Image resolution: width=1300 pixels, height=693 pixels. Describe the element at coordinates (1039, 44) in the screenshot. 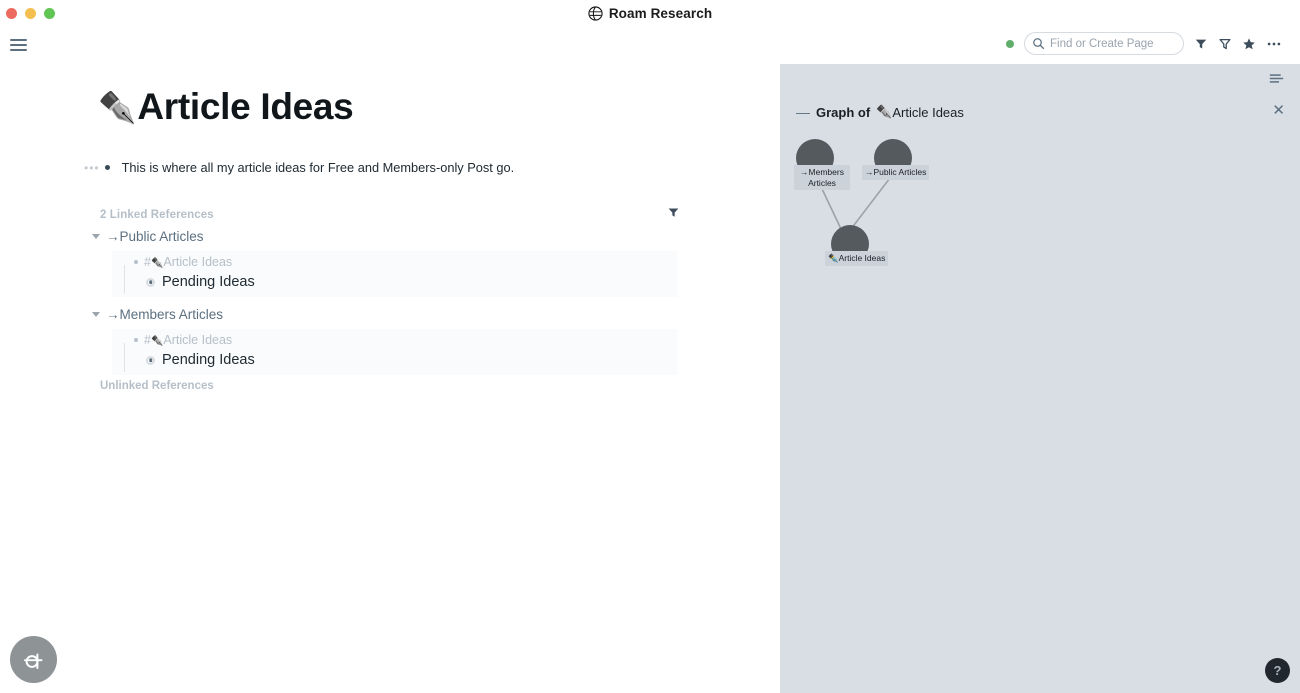

I see `search-icon` at that location.